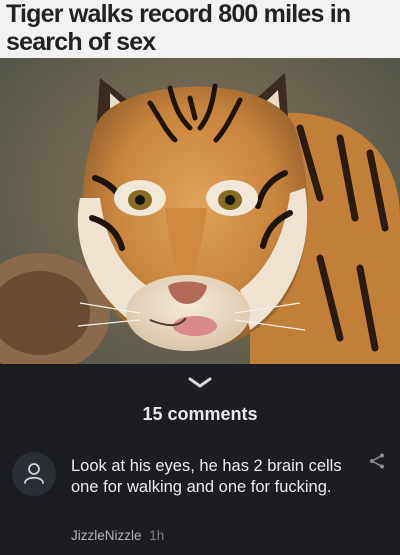  What do you see at coordinates (200, 414) in the screenshot?
I see `comment-count: 15 comments` at bounding box center [200, 414].